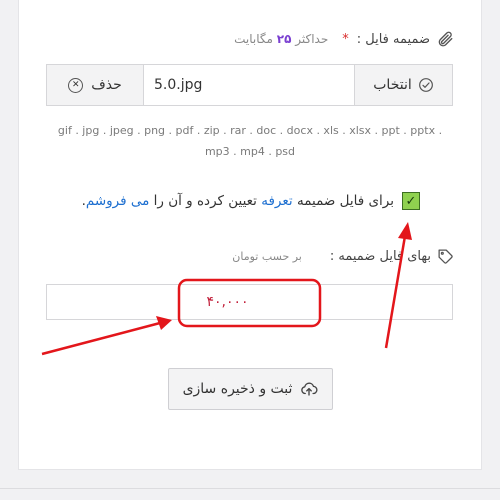 This screenshot has height=500, width=500. What do you see at coordinates (426, 85) in the screenshot?
I see `check-circle-icon` at bounding box center [426, 85].